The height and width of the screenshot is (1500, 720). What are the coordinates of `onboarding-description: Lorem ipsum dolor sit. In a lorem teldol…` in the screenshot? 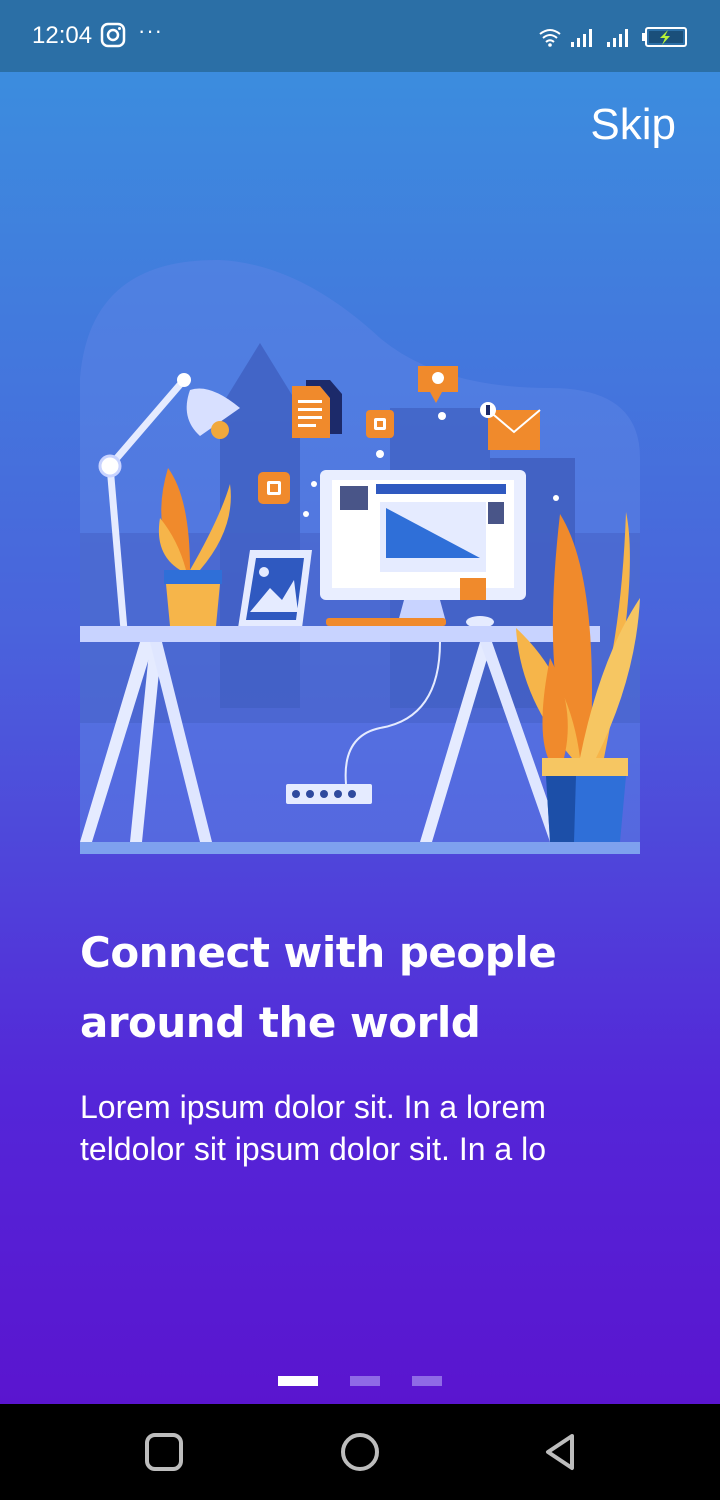 It's located at (380, 1128).